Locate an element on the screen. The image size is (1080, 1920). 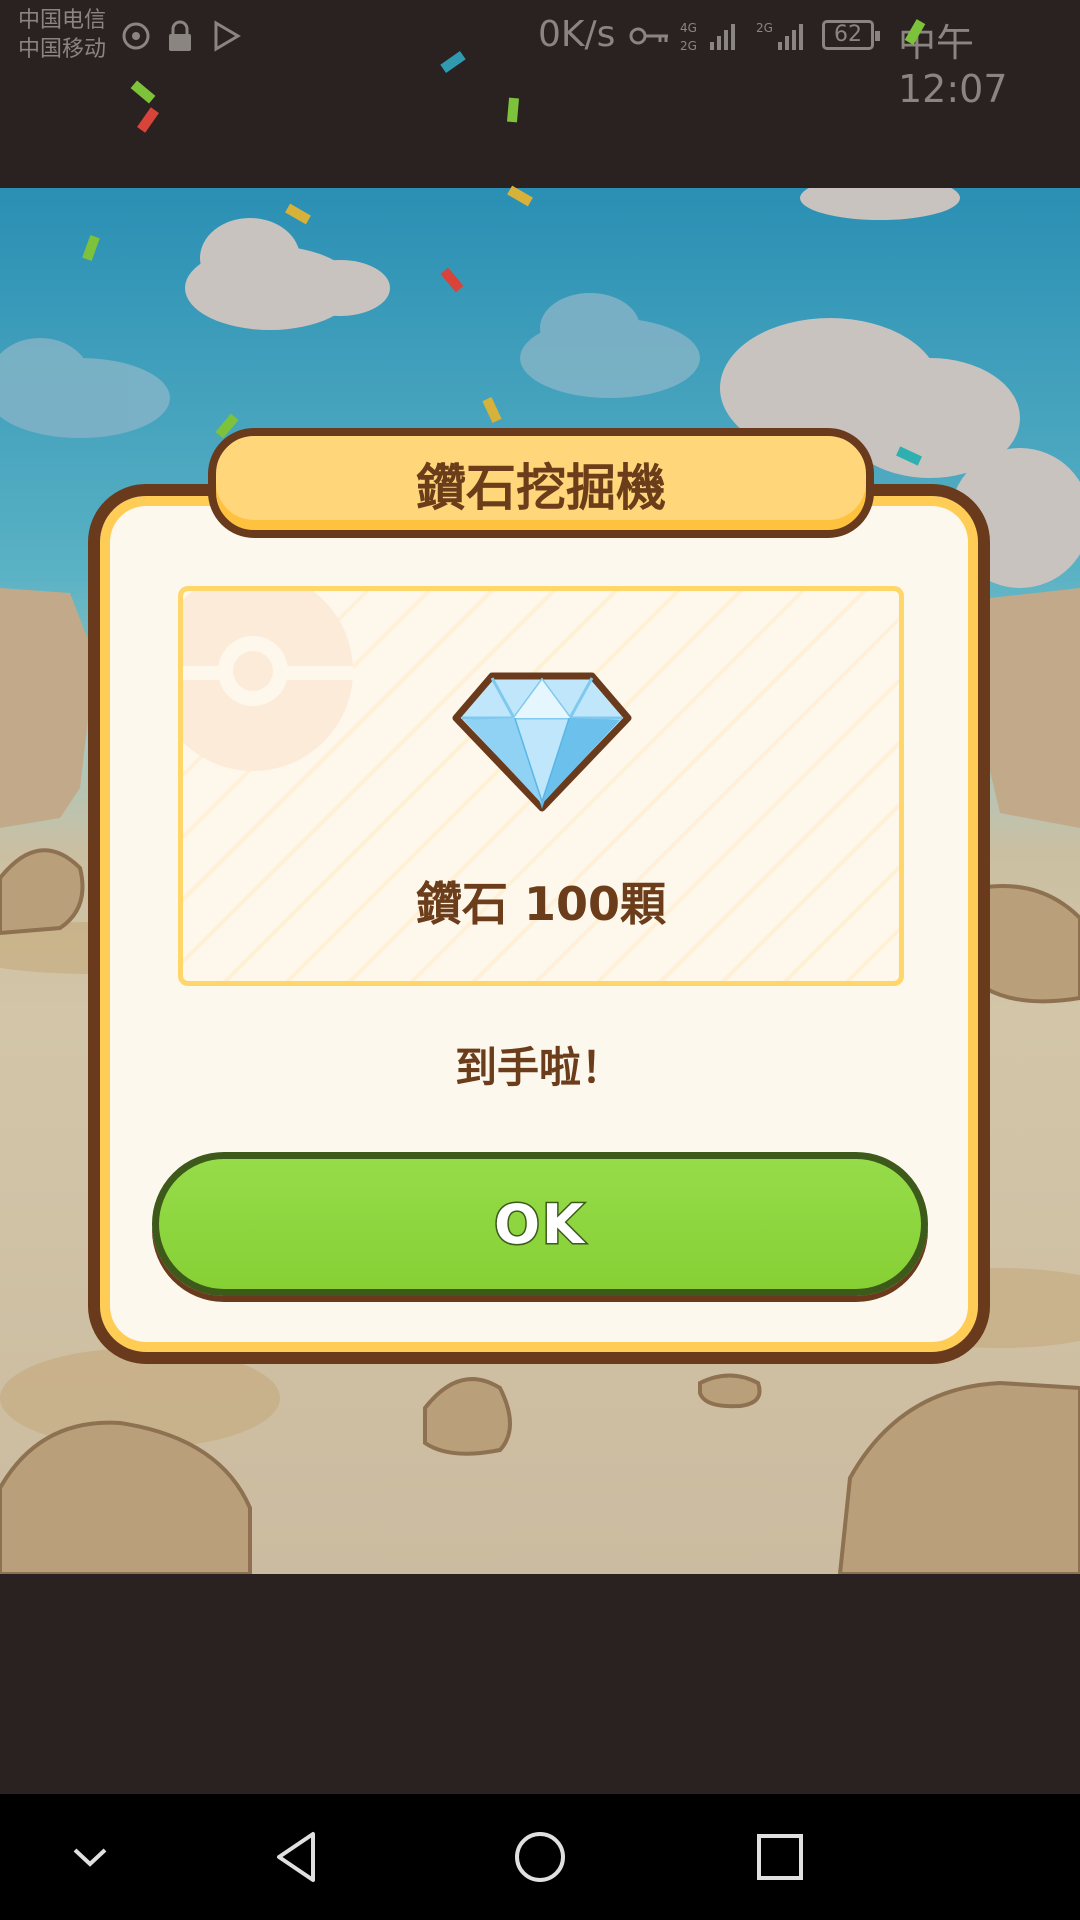
back-icon is located at coordinates (300, 1857).